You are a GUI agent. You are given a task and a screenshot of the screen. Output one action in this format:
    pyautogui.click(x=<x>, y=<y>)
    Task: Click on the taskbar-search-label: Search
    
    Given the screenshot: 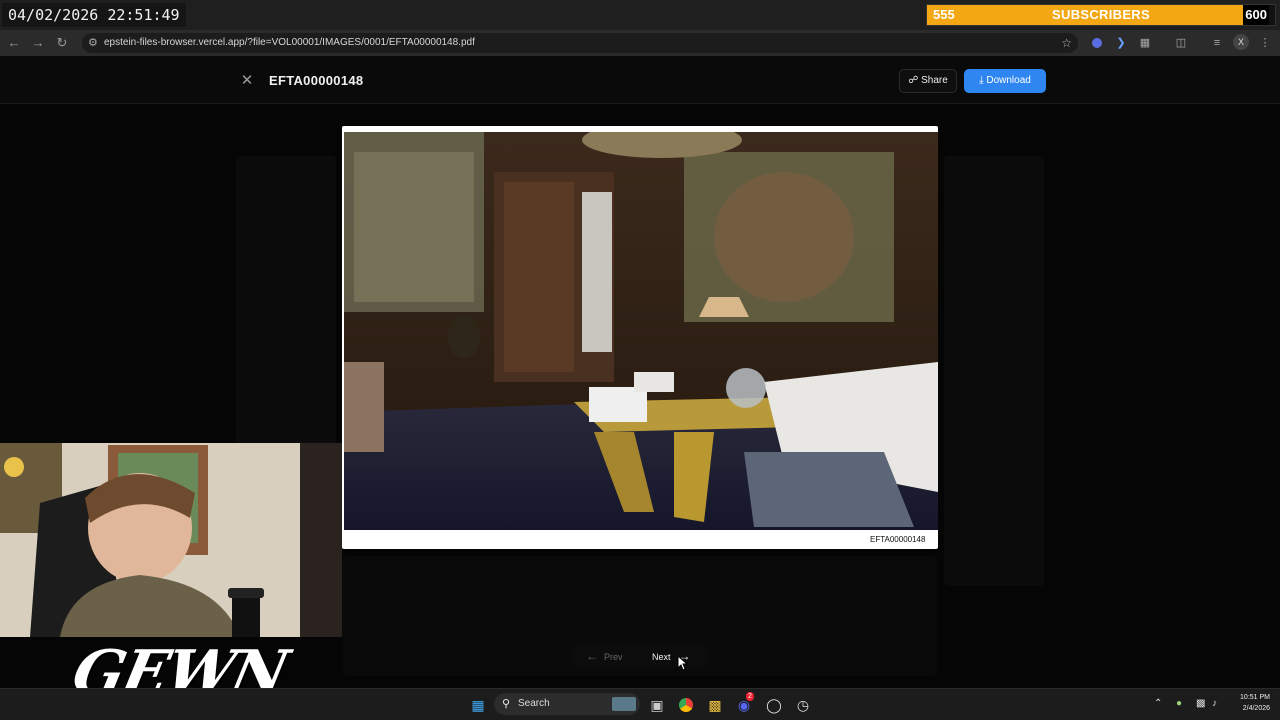 What is the action you would take?
    pyautogui.click(x=534, y=703)
    